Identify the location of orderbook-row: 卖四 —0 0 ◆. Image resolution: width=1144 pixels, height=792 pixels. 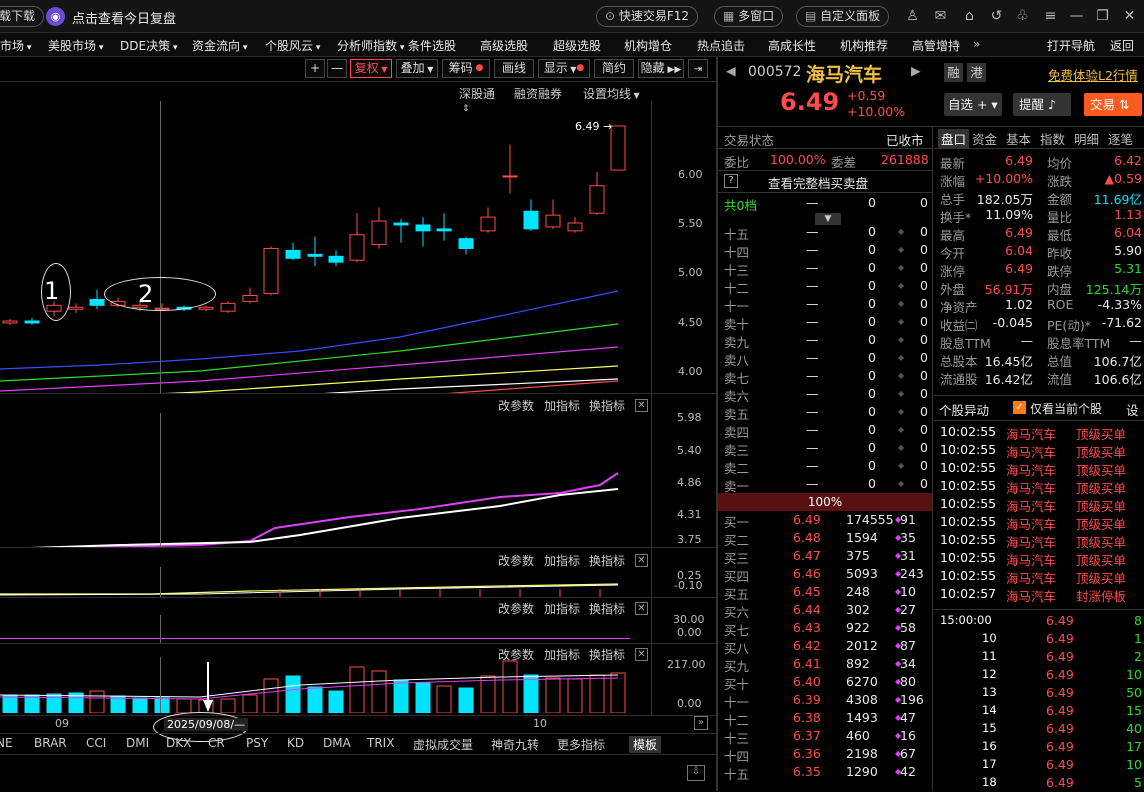
(825, 430).